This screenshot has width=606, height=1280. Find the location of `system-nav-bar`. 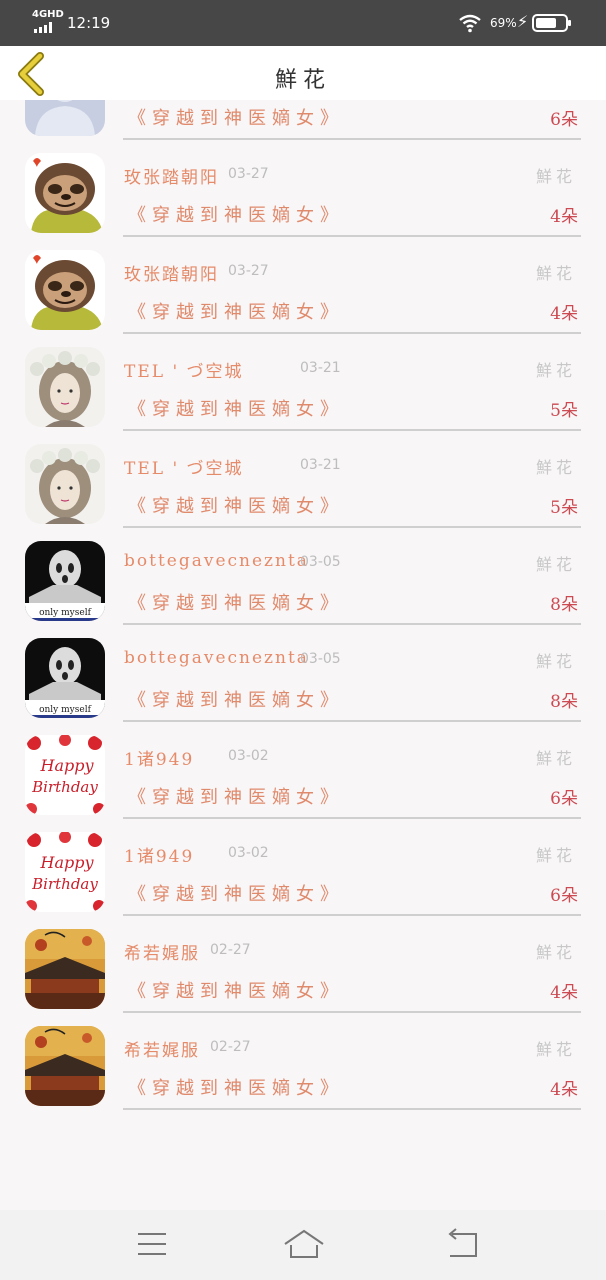

system-nav-bar is located at coordinates (303, 1245).